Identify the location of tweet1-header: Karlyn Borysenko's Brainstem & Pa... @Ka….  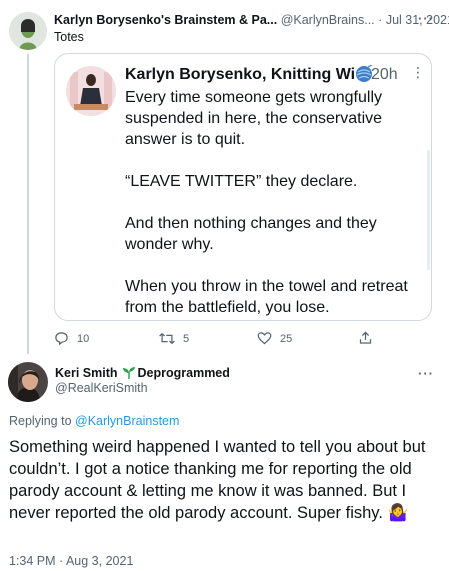
(251, 22).